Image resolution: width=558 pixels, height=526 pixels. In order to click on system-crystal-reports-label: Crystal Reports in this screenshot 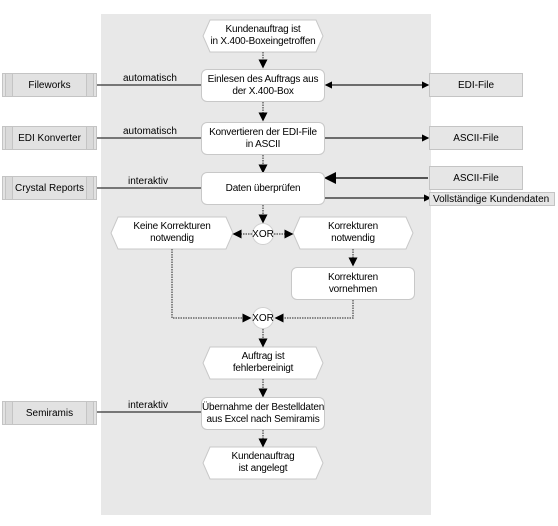, I will do `click(49, 188)`.